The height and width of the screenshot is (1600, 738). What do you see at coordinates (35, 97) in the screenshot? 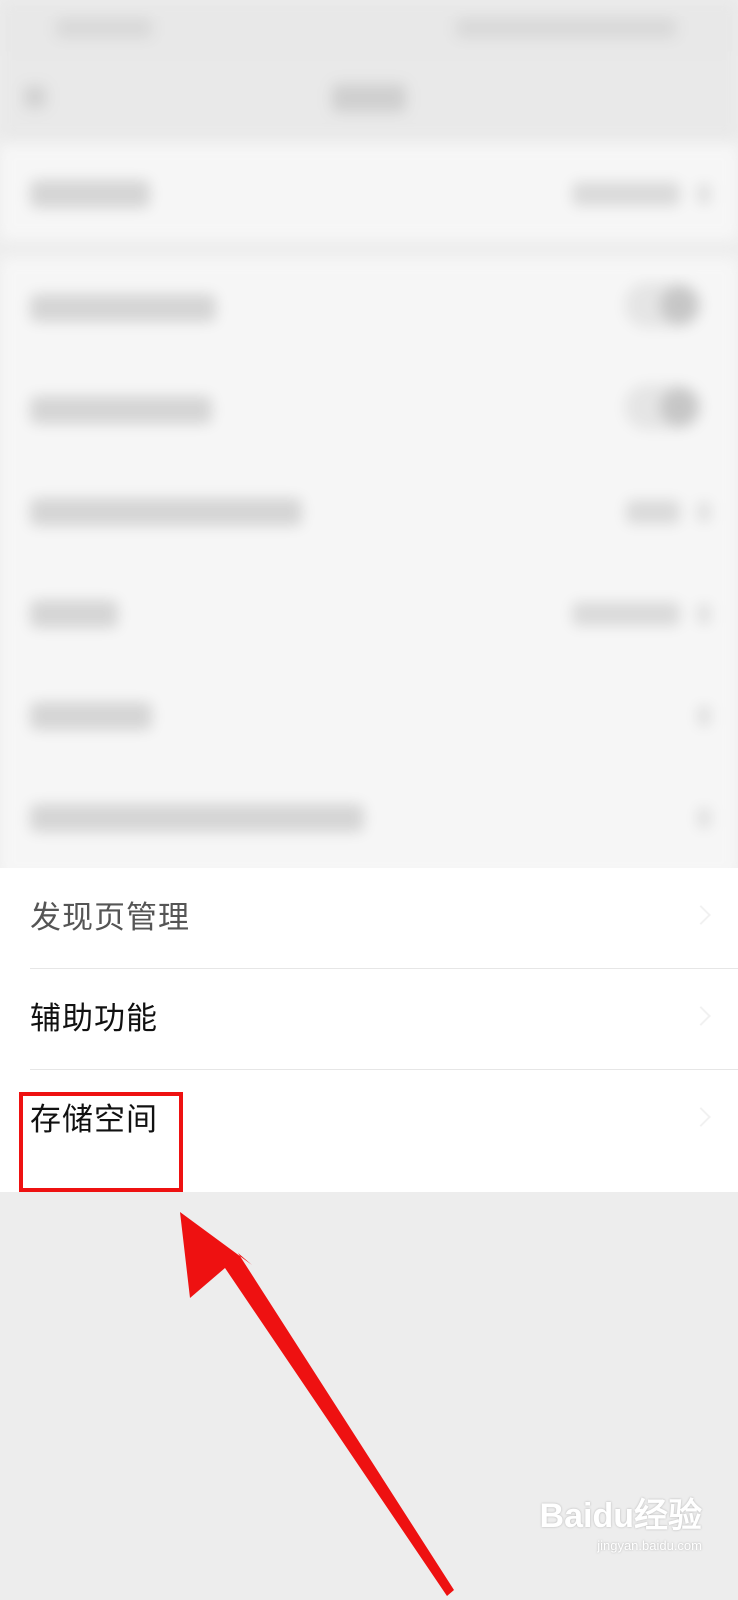
I see `back-icon` at bounding box center [35, 97].